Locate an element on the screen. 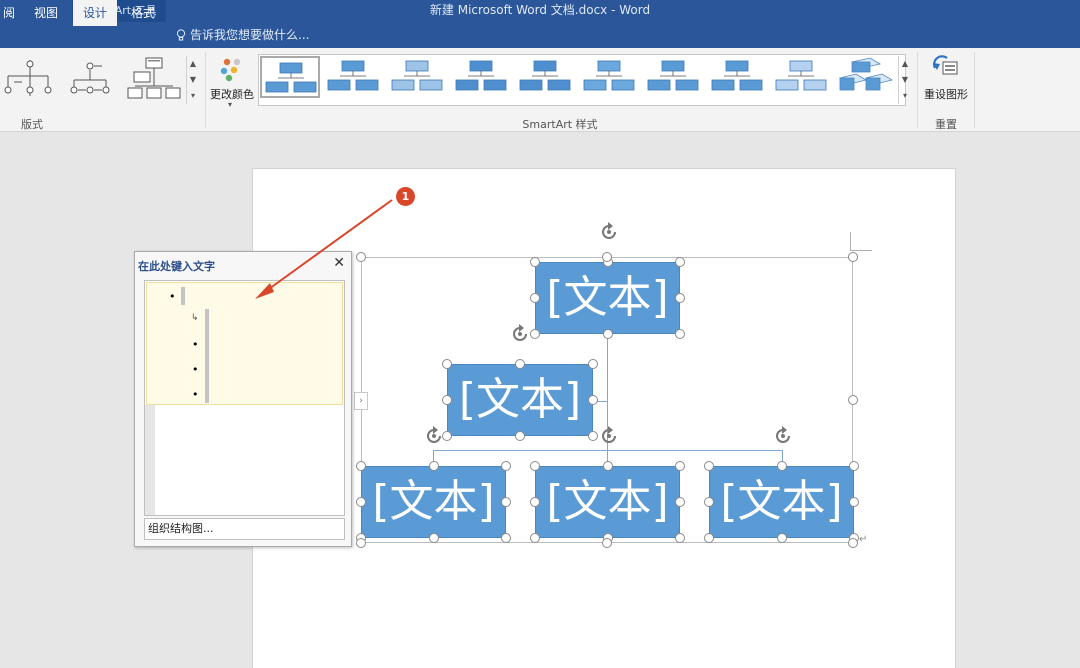 The height and width of the screenshot is (668, 1080). lightbulb-icon is located at coordinates (181, 35).